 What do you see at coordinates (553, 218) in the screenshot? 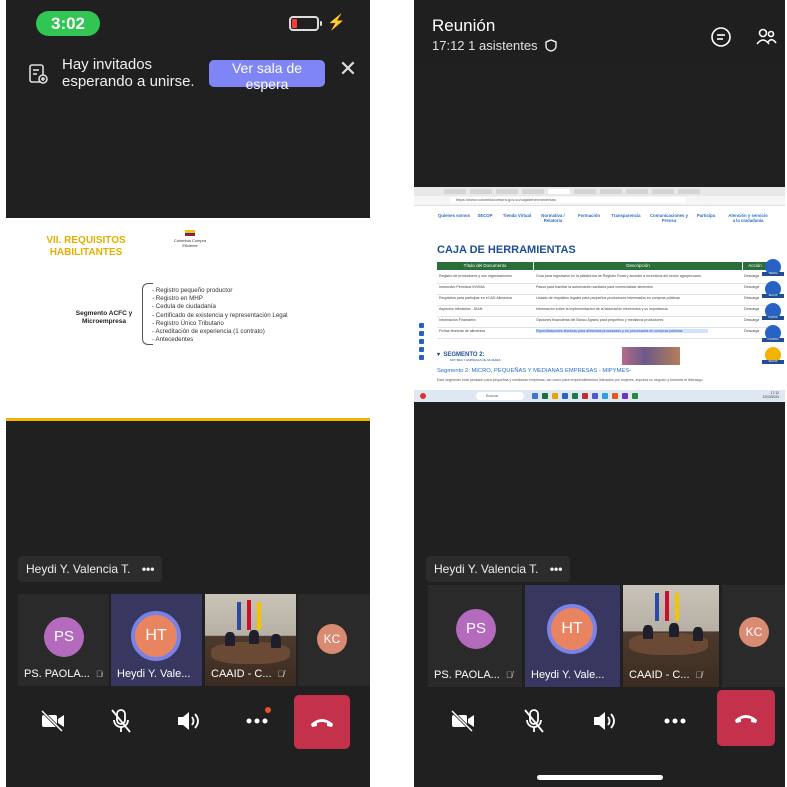
I see `nav-item: Normativa / Relatoria` at bounding box center [553, 218].